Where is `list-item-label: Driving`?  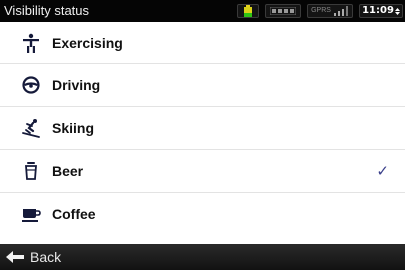
list-item-label: Driving is located at coordinates (76, 85).